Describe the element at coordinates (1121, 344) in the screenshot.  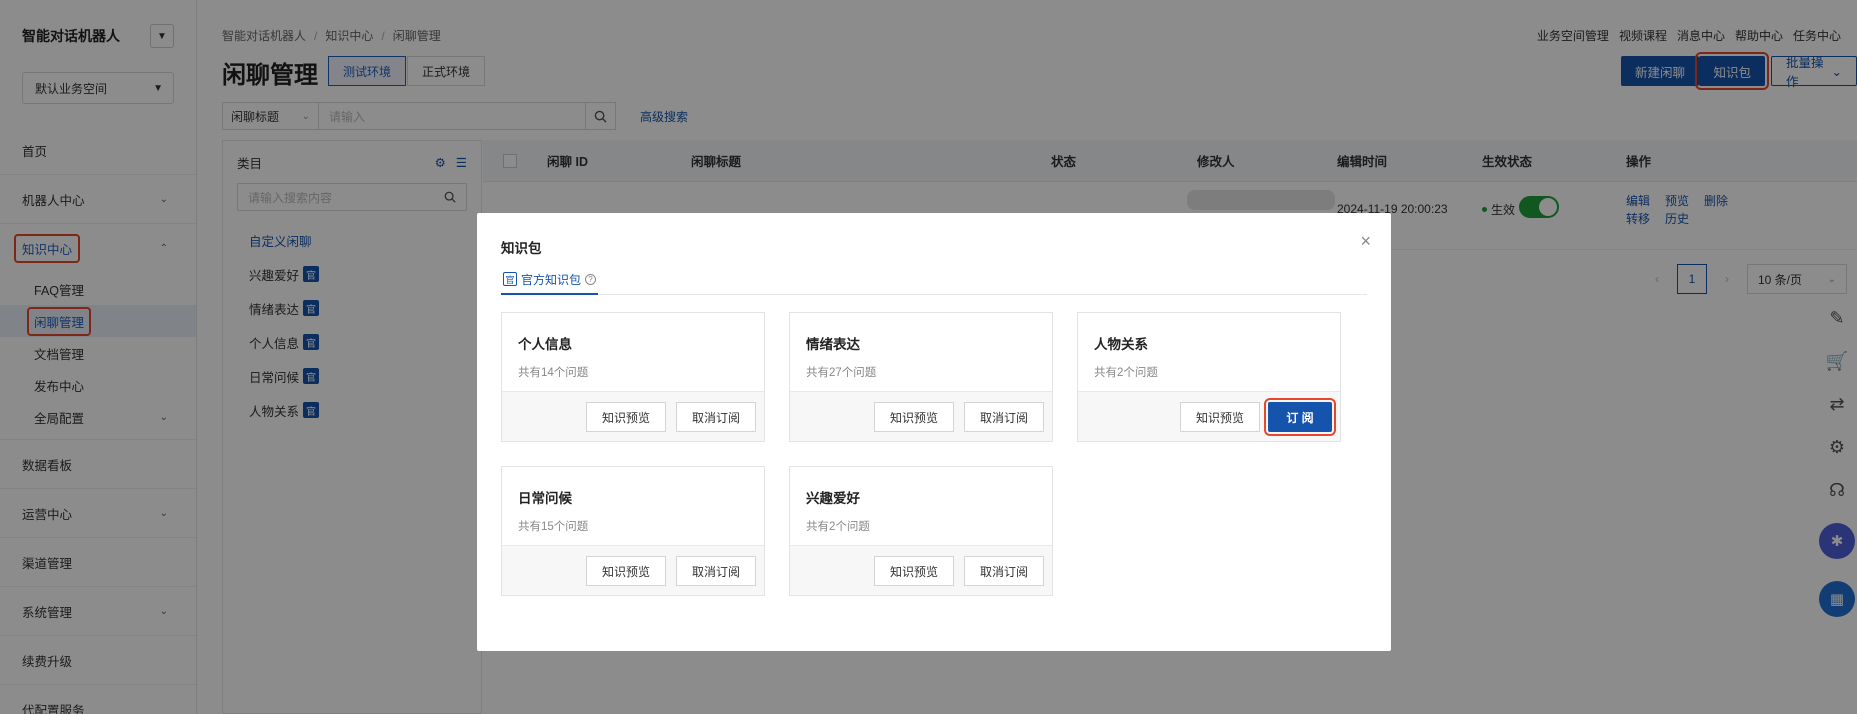
I see `pack-title: 人物关系` at that location.